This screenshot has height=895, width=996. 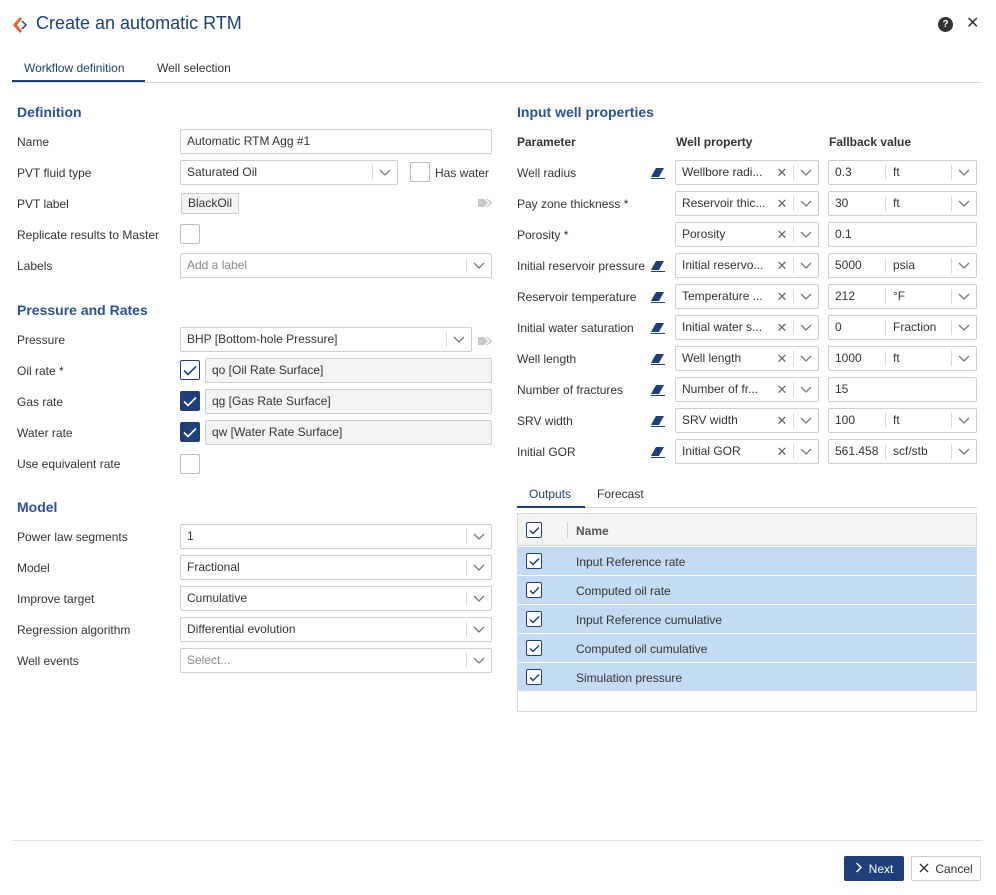 I want to click on tag-icon, so click(x=485, y=342).